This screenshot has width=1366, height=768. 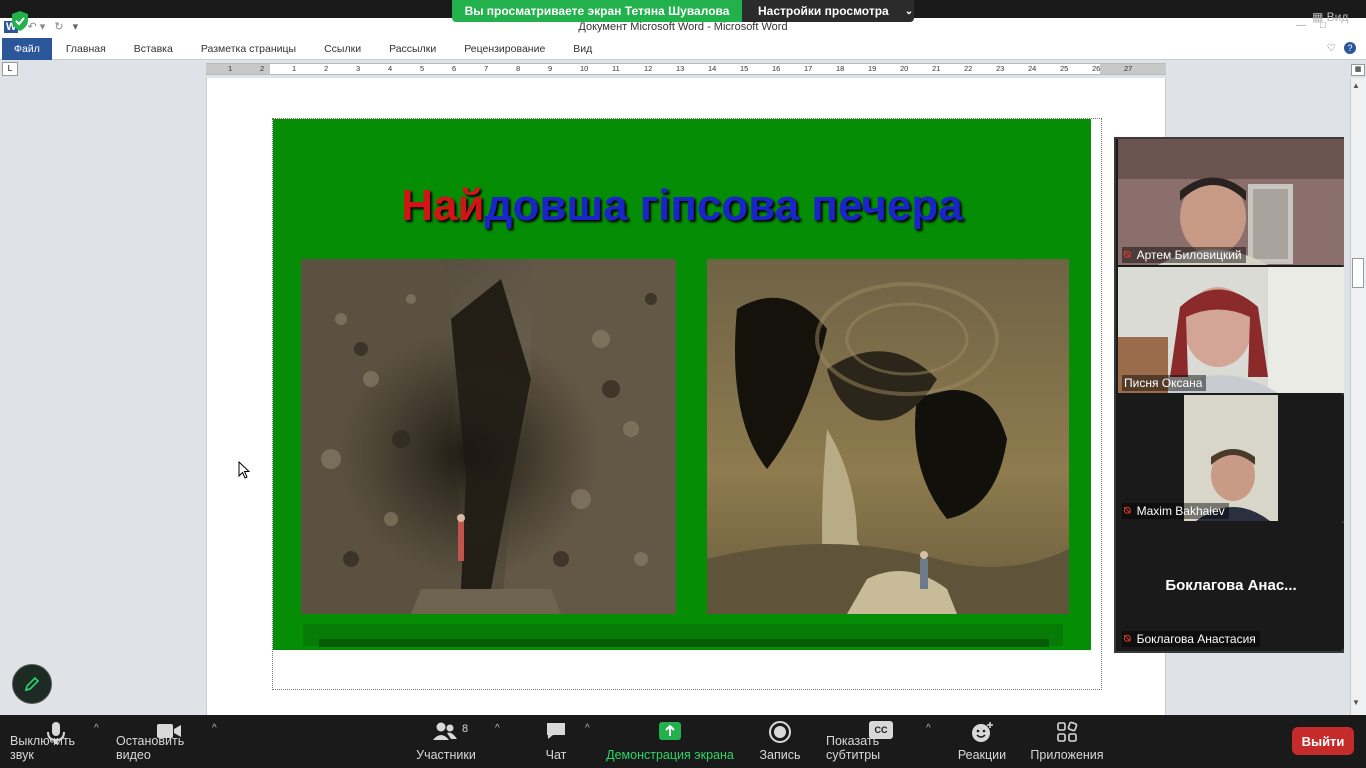 I want to click on slide-title-red: Най, so click(x=443, y=205).